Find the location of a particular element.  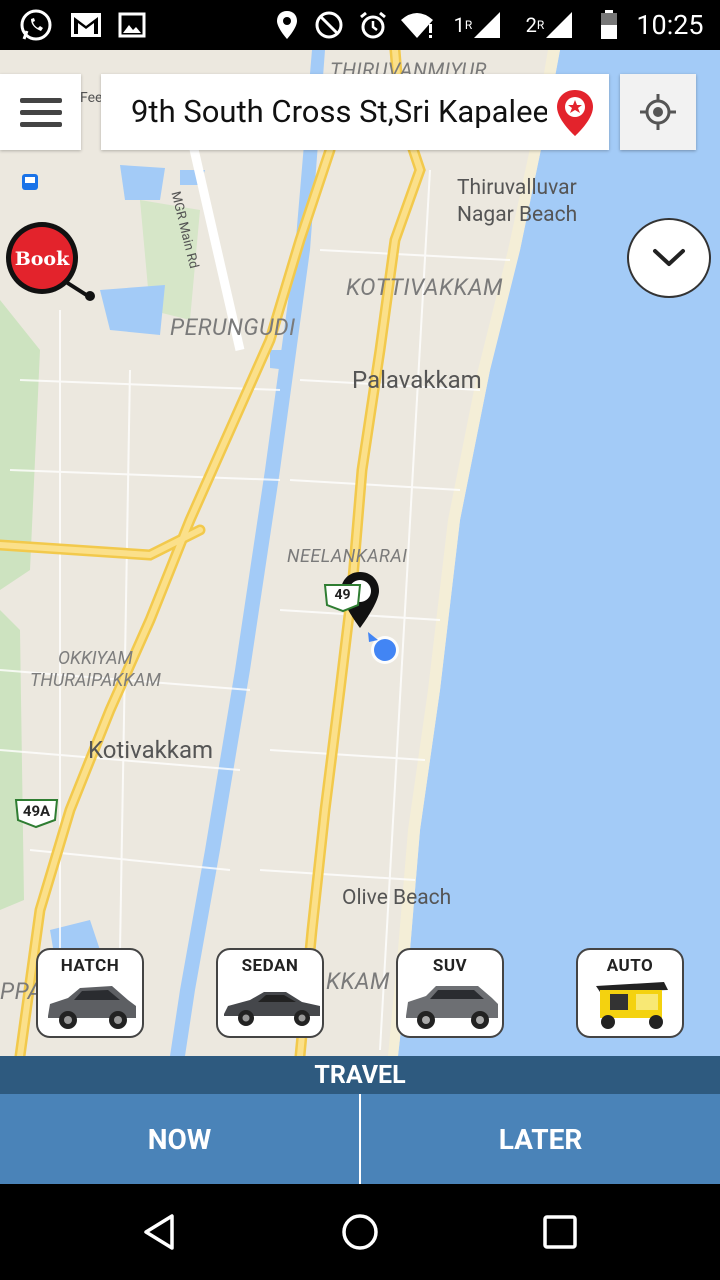

vehicle-hatch-button: HATCH is located at coordinates (90, 993).